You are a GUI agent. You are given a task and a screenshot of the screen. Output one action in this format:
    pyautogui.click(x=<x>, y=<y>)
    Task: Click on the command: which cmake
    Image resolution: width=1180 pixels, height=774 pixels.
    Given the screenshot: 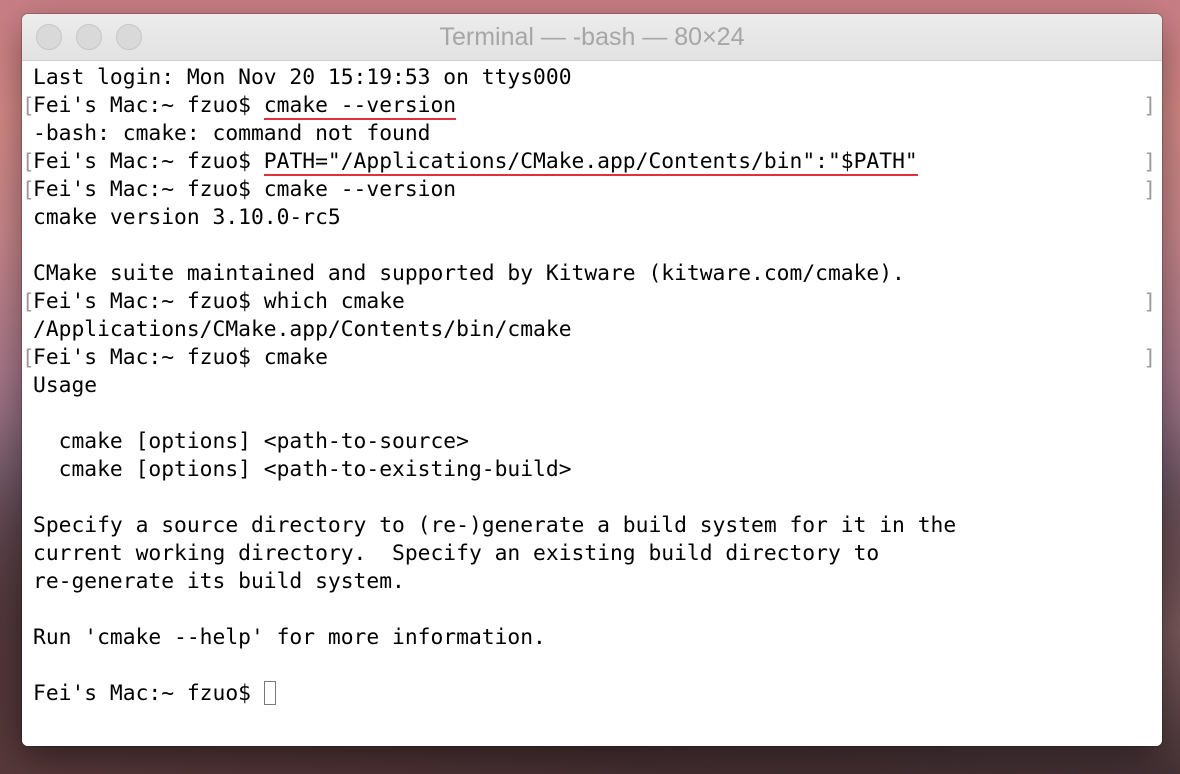 What is the action you would take?
    pyautogui.click(x=334, y=301)
    